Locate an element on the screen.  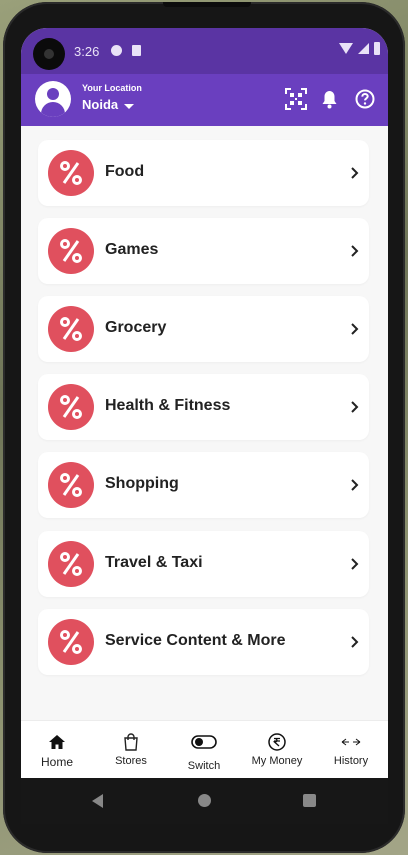
bottom-nav: Home Stores Switch My Money History is located at coordinates (204, 749).